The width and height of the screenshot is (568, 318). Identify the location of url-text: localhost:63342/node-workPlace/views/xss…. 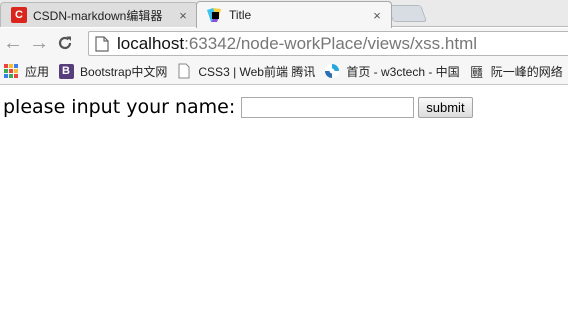
(297, 44).